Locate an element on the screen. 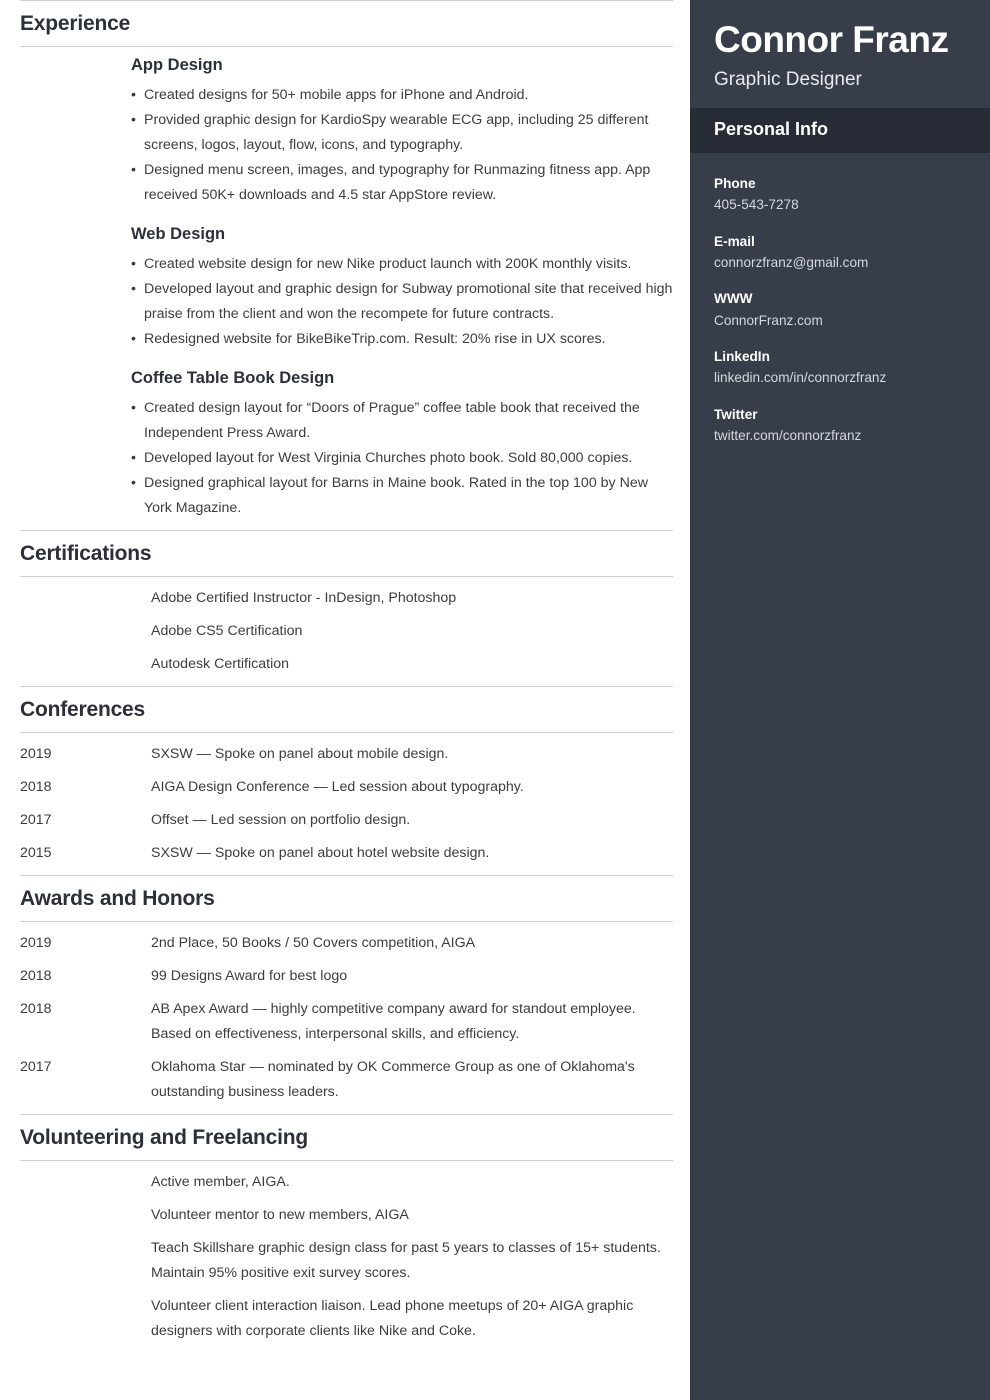 The image size is (990, 1400). volunteering-item: Volunteer mentor to new members, AIGA is located at coordinates (280, 1215).